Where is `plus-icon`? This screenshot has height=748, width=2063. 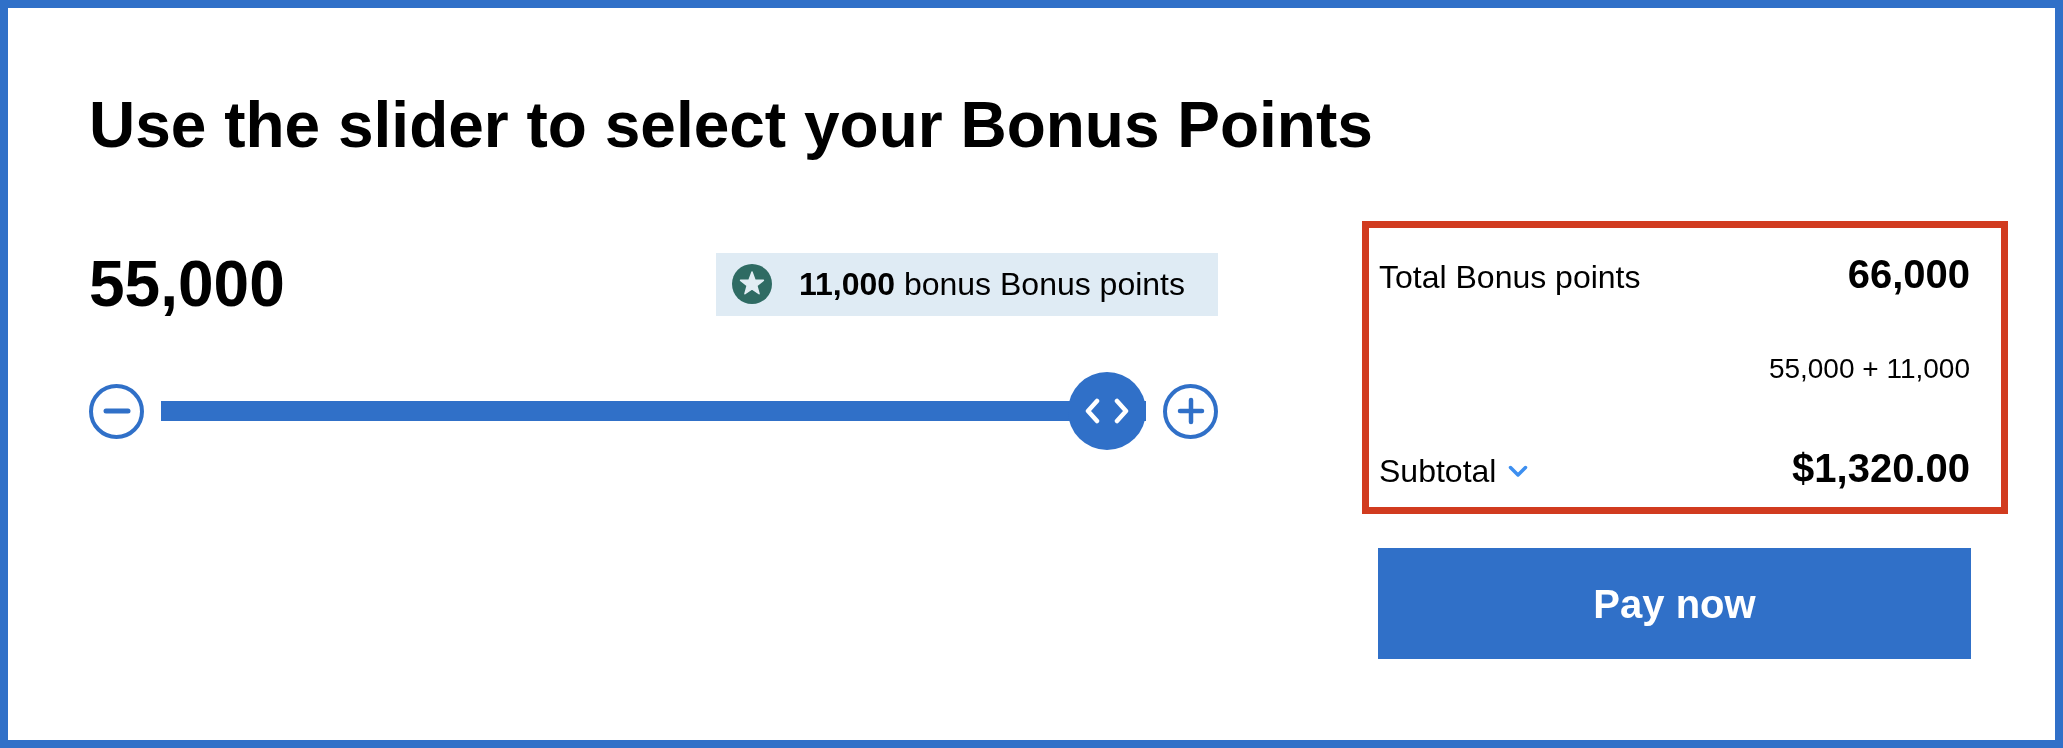 plus-icon is located at coordinates (1190, 411).